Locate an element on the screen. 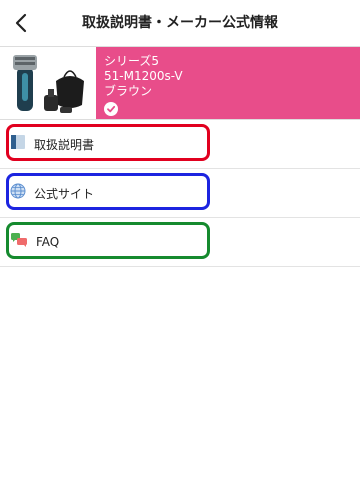  faq-chat-icon is located at coordinates (19, 242).